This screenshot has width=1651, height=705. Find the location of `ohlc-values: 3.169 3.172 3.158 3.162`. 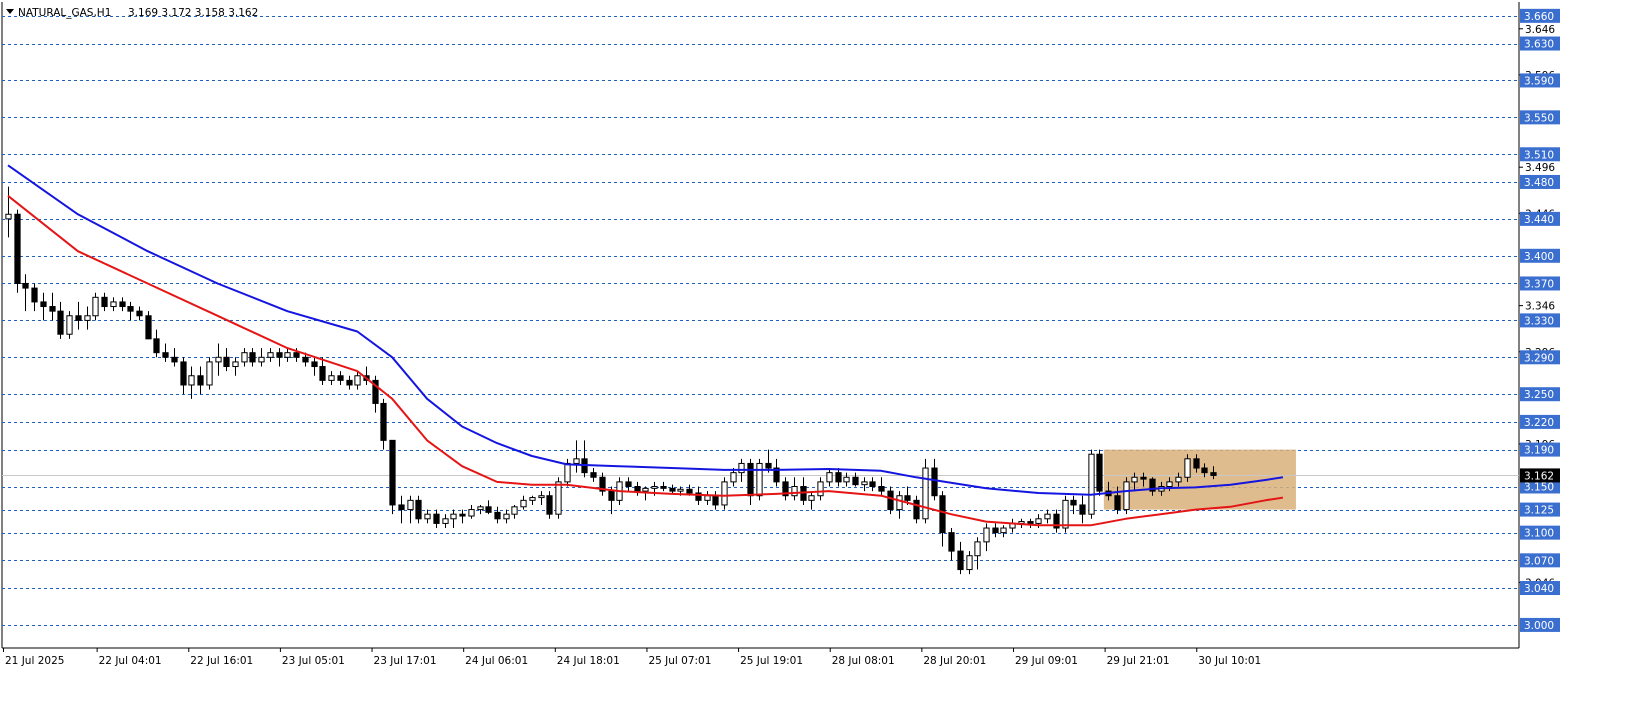

ohlc-values: 3.169 3.172 3.158 3.162 is located at coordinates (193, 13).